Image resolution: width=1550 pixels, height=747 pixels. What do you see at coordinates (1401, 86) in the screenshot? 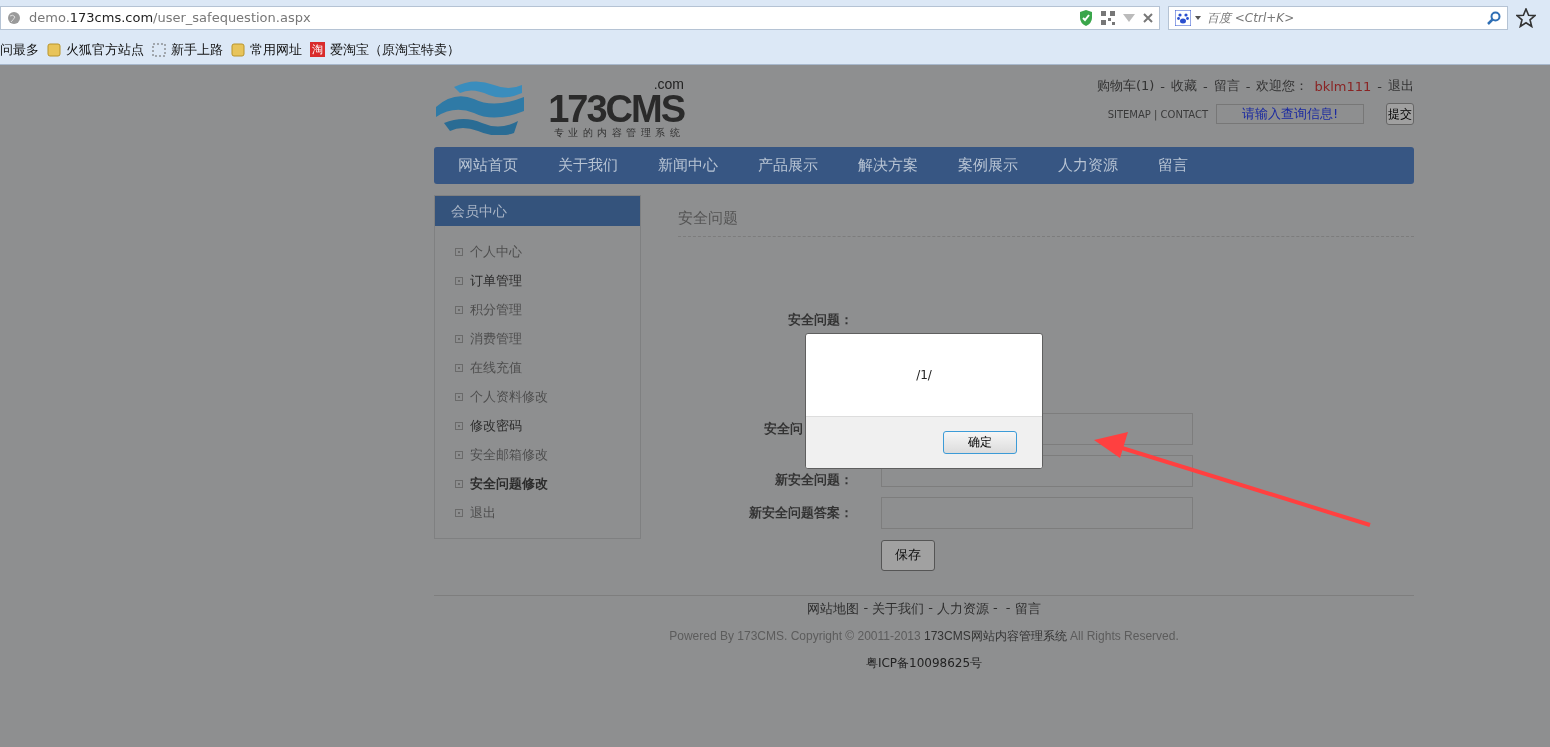
I see `logout-link: 退出` at bounding box center [1401, 86].